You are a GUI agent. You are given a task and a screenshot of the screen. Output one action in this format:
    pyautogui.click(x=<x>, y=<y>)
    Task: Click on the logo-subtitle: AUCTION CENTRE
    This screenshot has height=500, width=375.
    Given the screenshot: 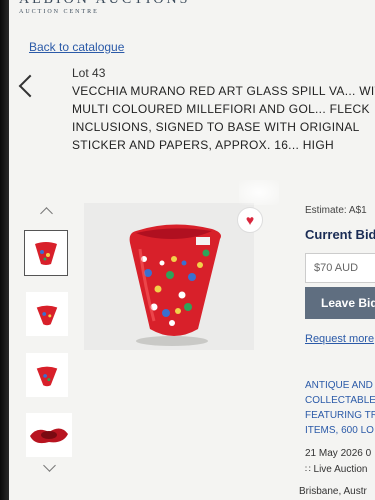 What is the action you would take?
    pyautogui.click(x=59, y=12)
    